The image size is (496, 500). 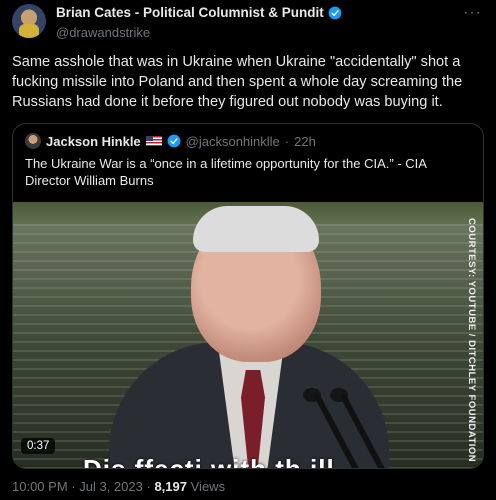 I want to click on quoted-author-avatar, so click(x=33, y=141).